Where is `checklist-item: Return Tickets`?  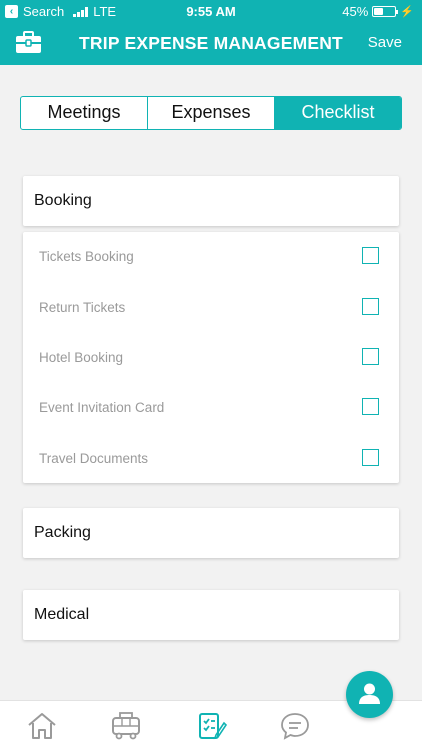 checklist-item: Return Tickets is located at coordinates (209, 308).